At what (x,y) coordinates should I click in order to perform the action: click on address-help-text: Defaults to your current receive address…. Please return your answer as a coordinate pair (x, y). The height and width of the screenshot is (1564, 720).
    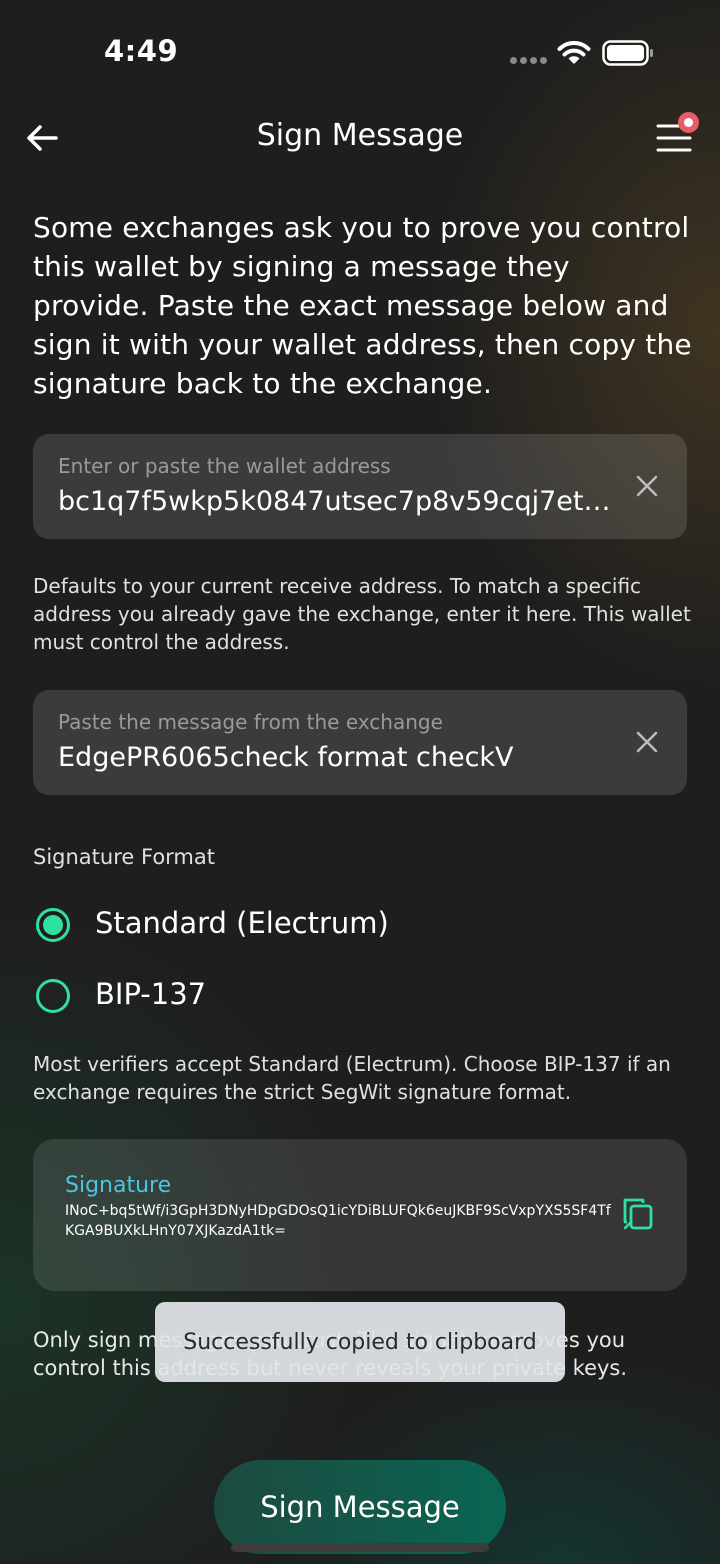
    Looking at the image, I should click on (362, 614).